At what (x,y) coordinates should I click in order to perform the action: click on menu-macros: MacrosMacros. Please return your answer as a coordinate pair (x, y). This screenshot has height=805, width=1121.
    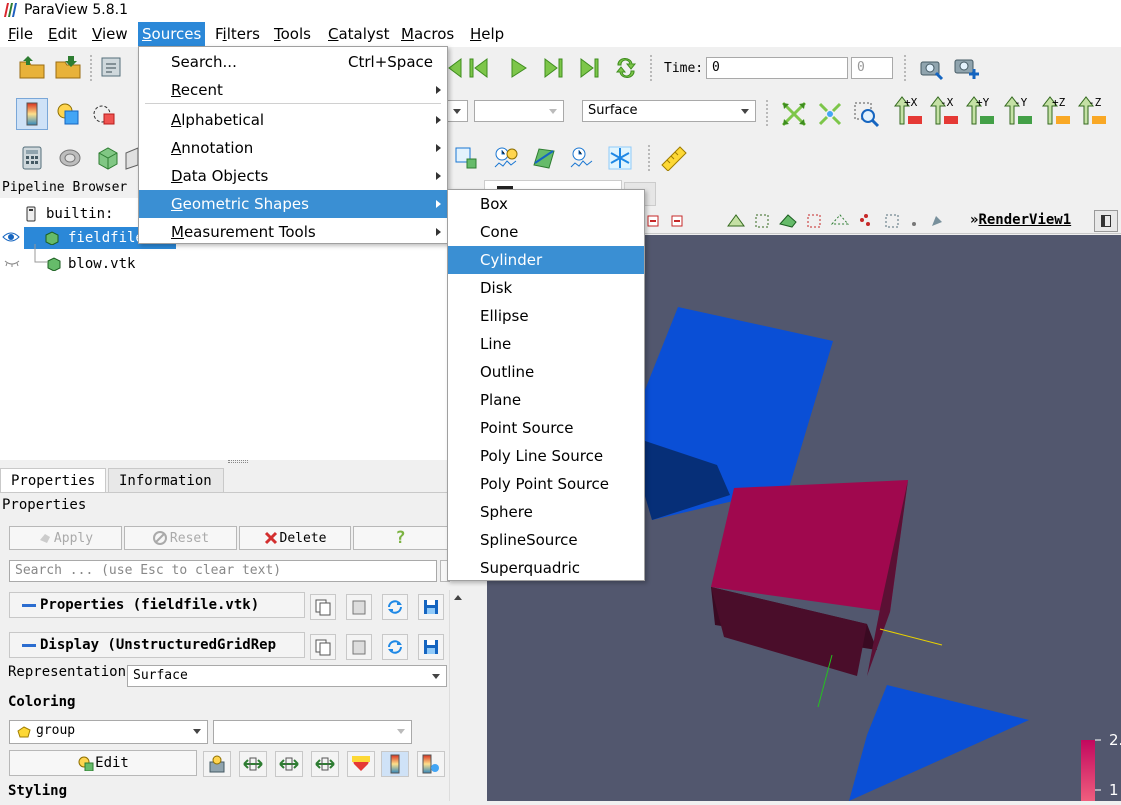
    Looking at the image, I should click on (427, 34).